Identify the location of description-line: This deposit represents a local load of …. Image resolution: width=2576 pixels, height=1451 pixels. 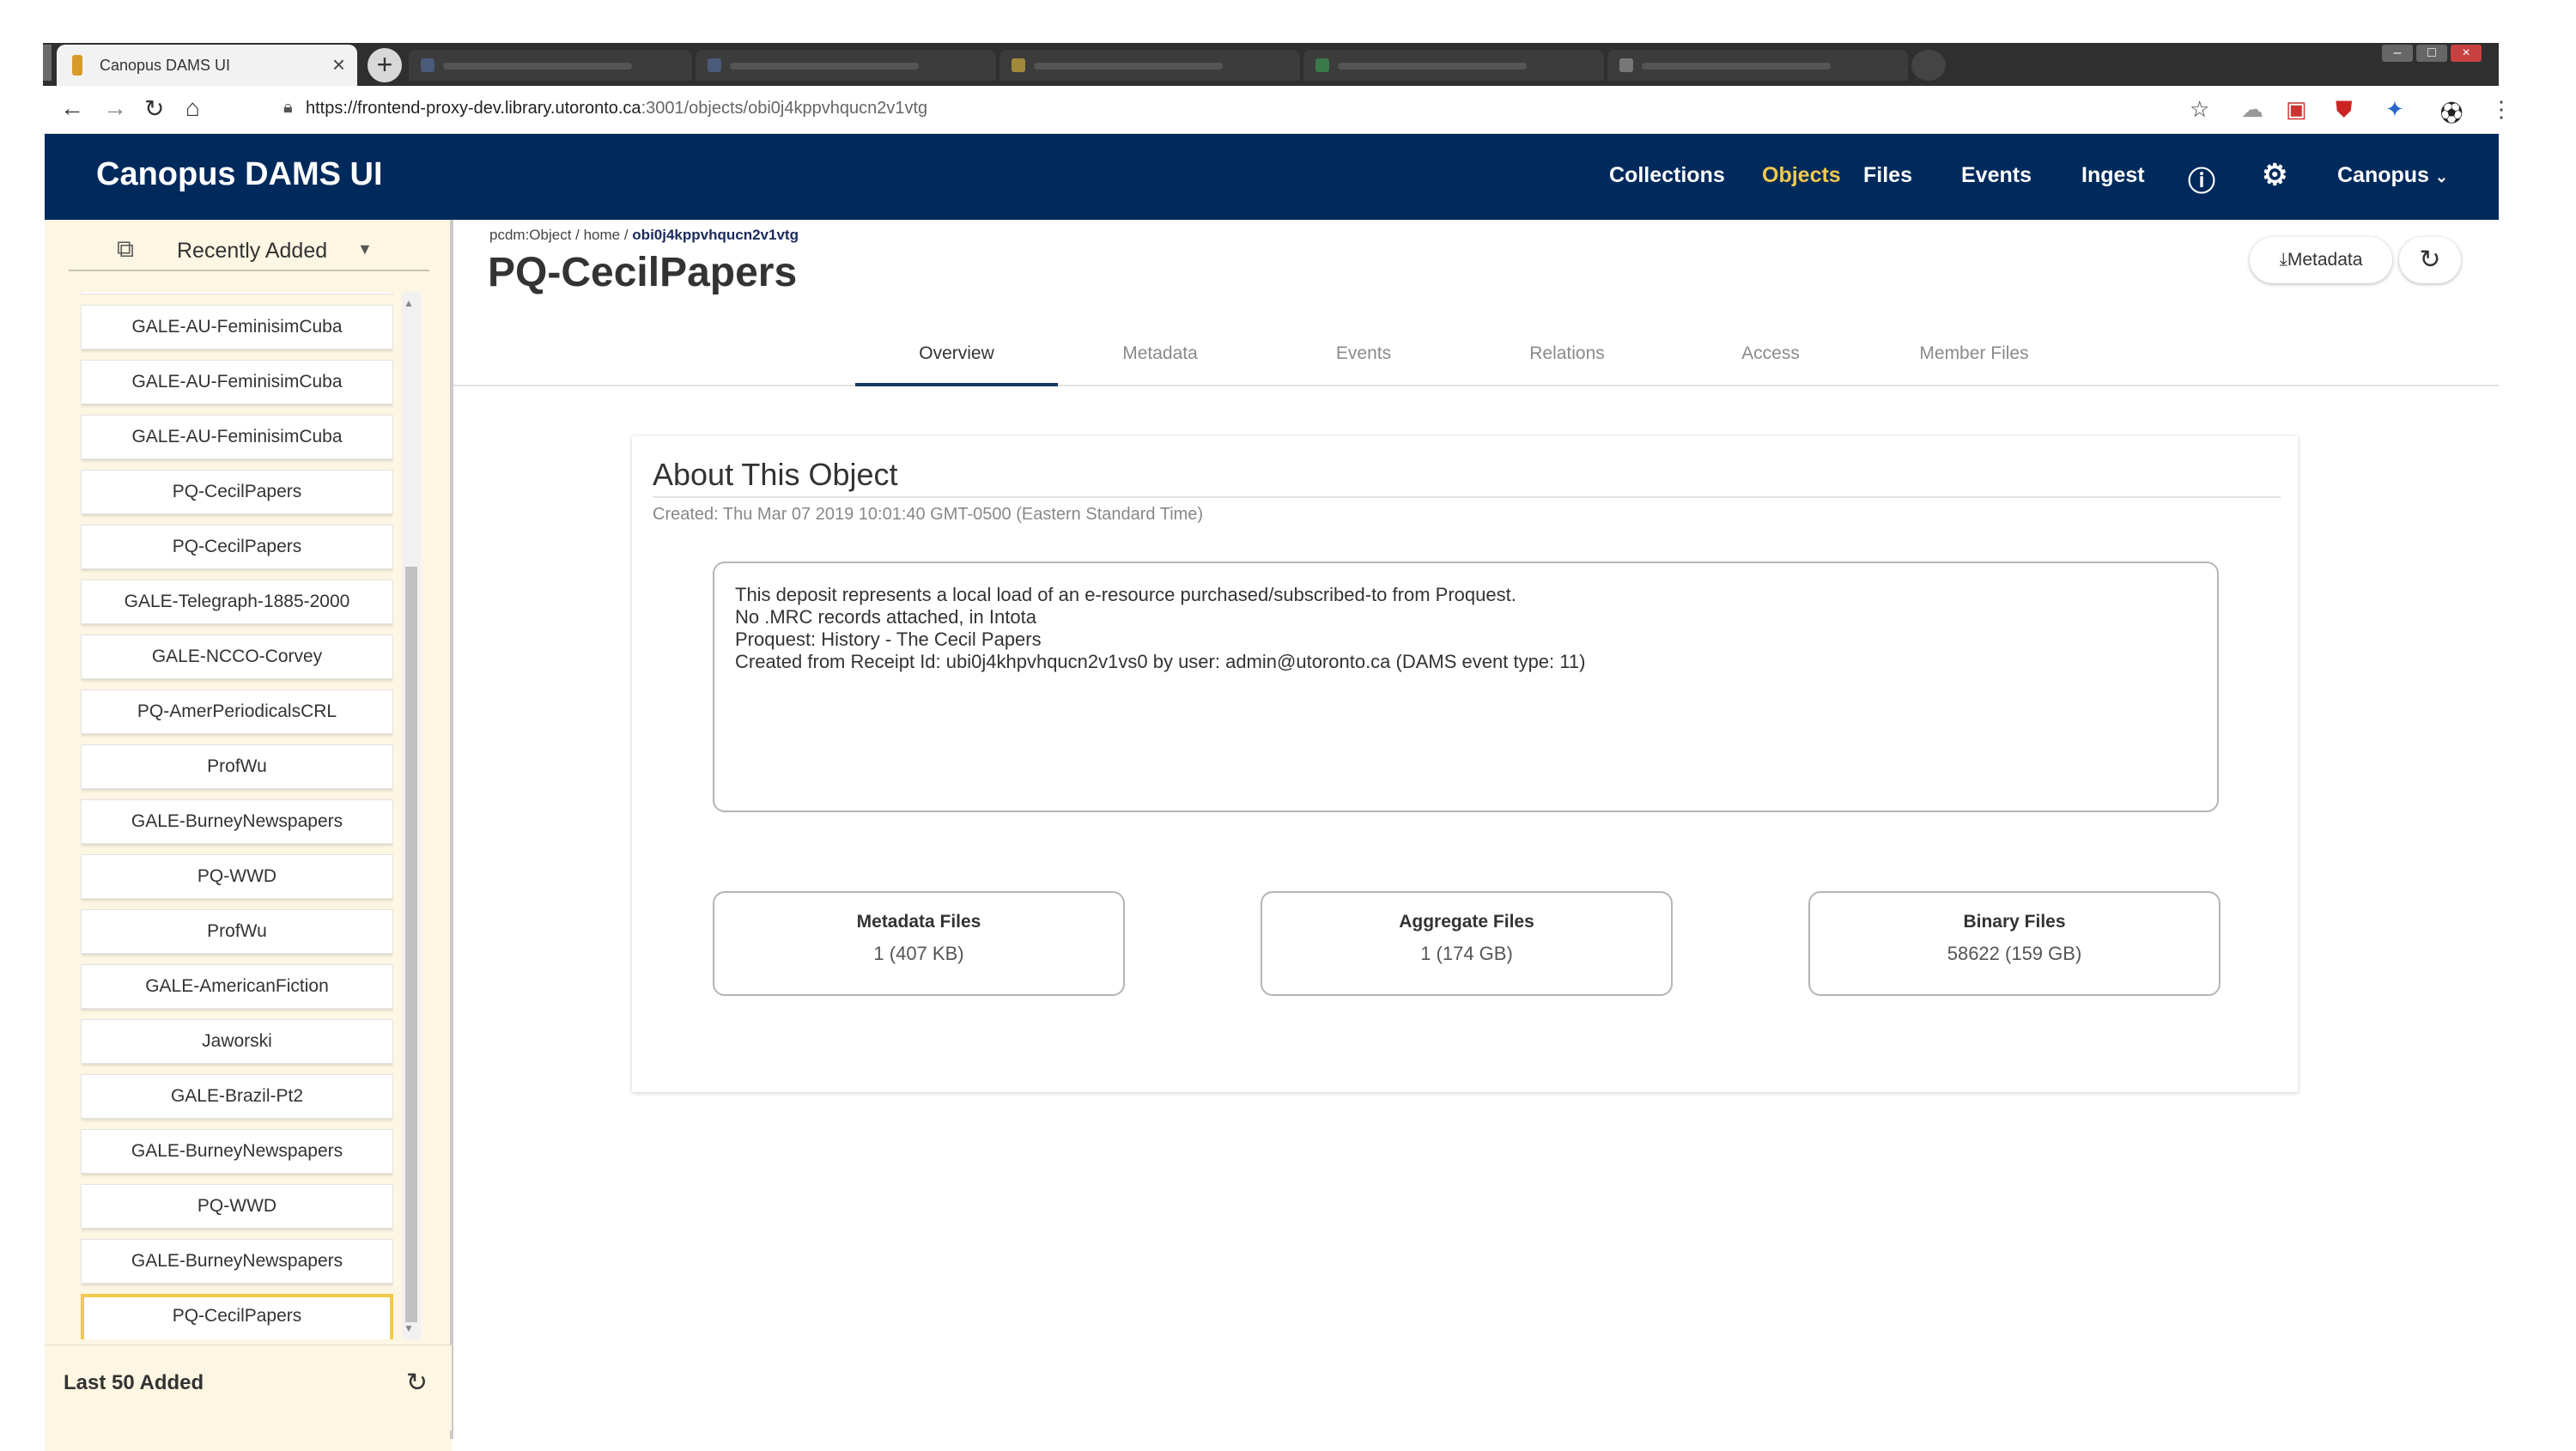
(1125, 594).